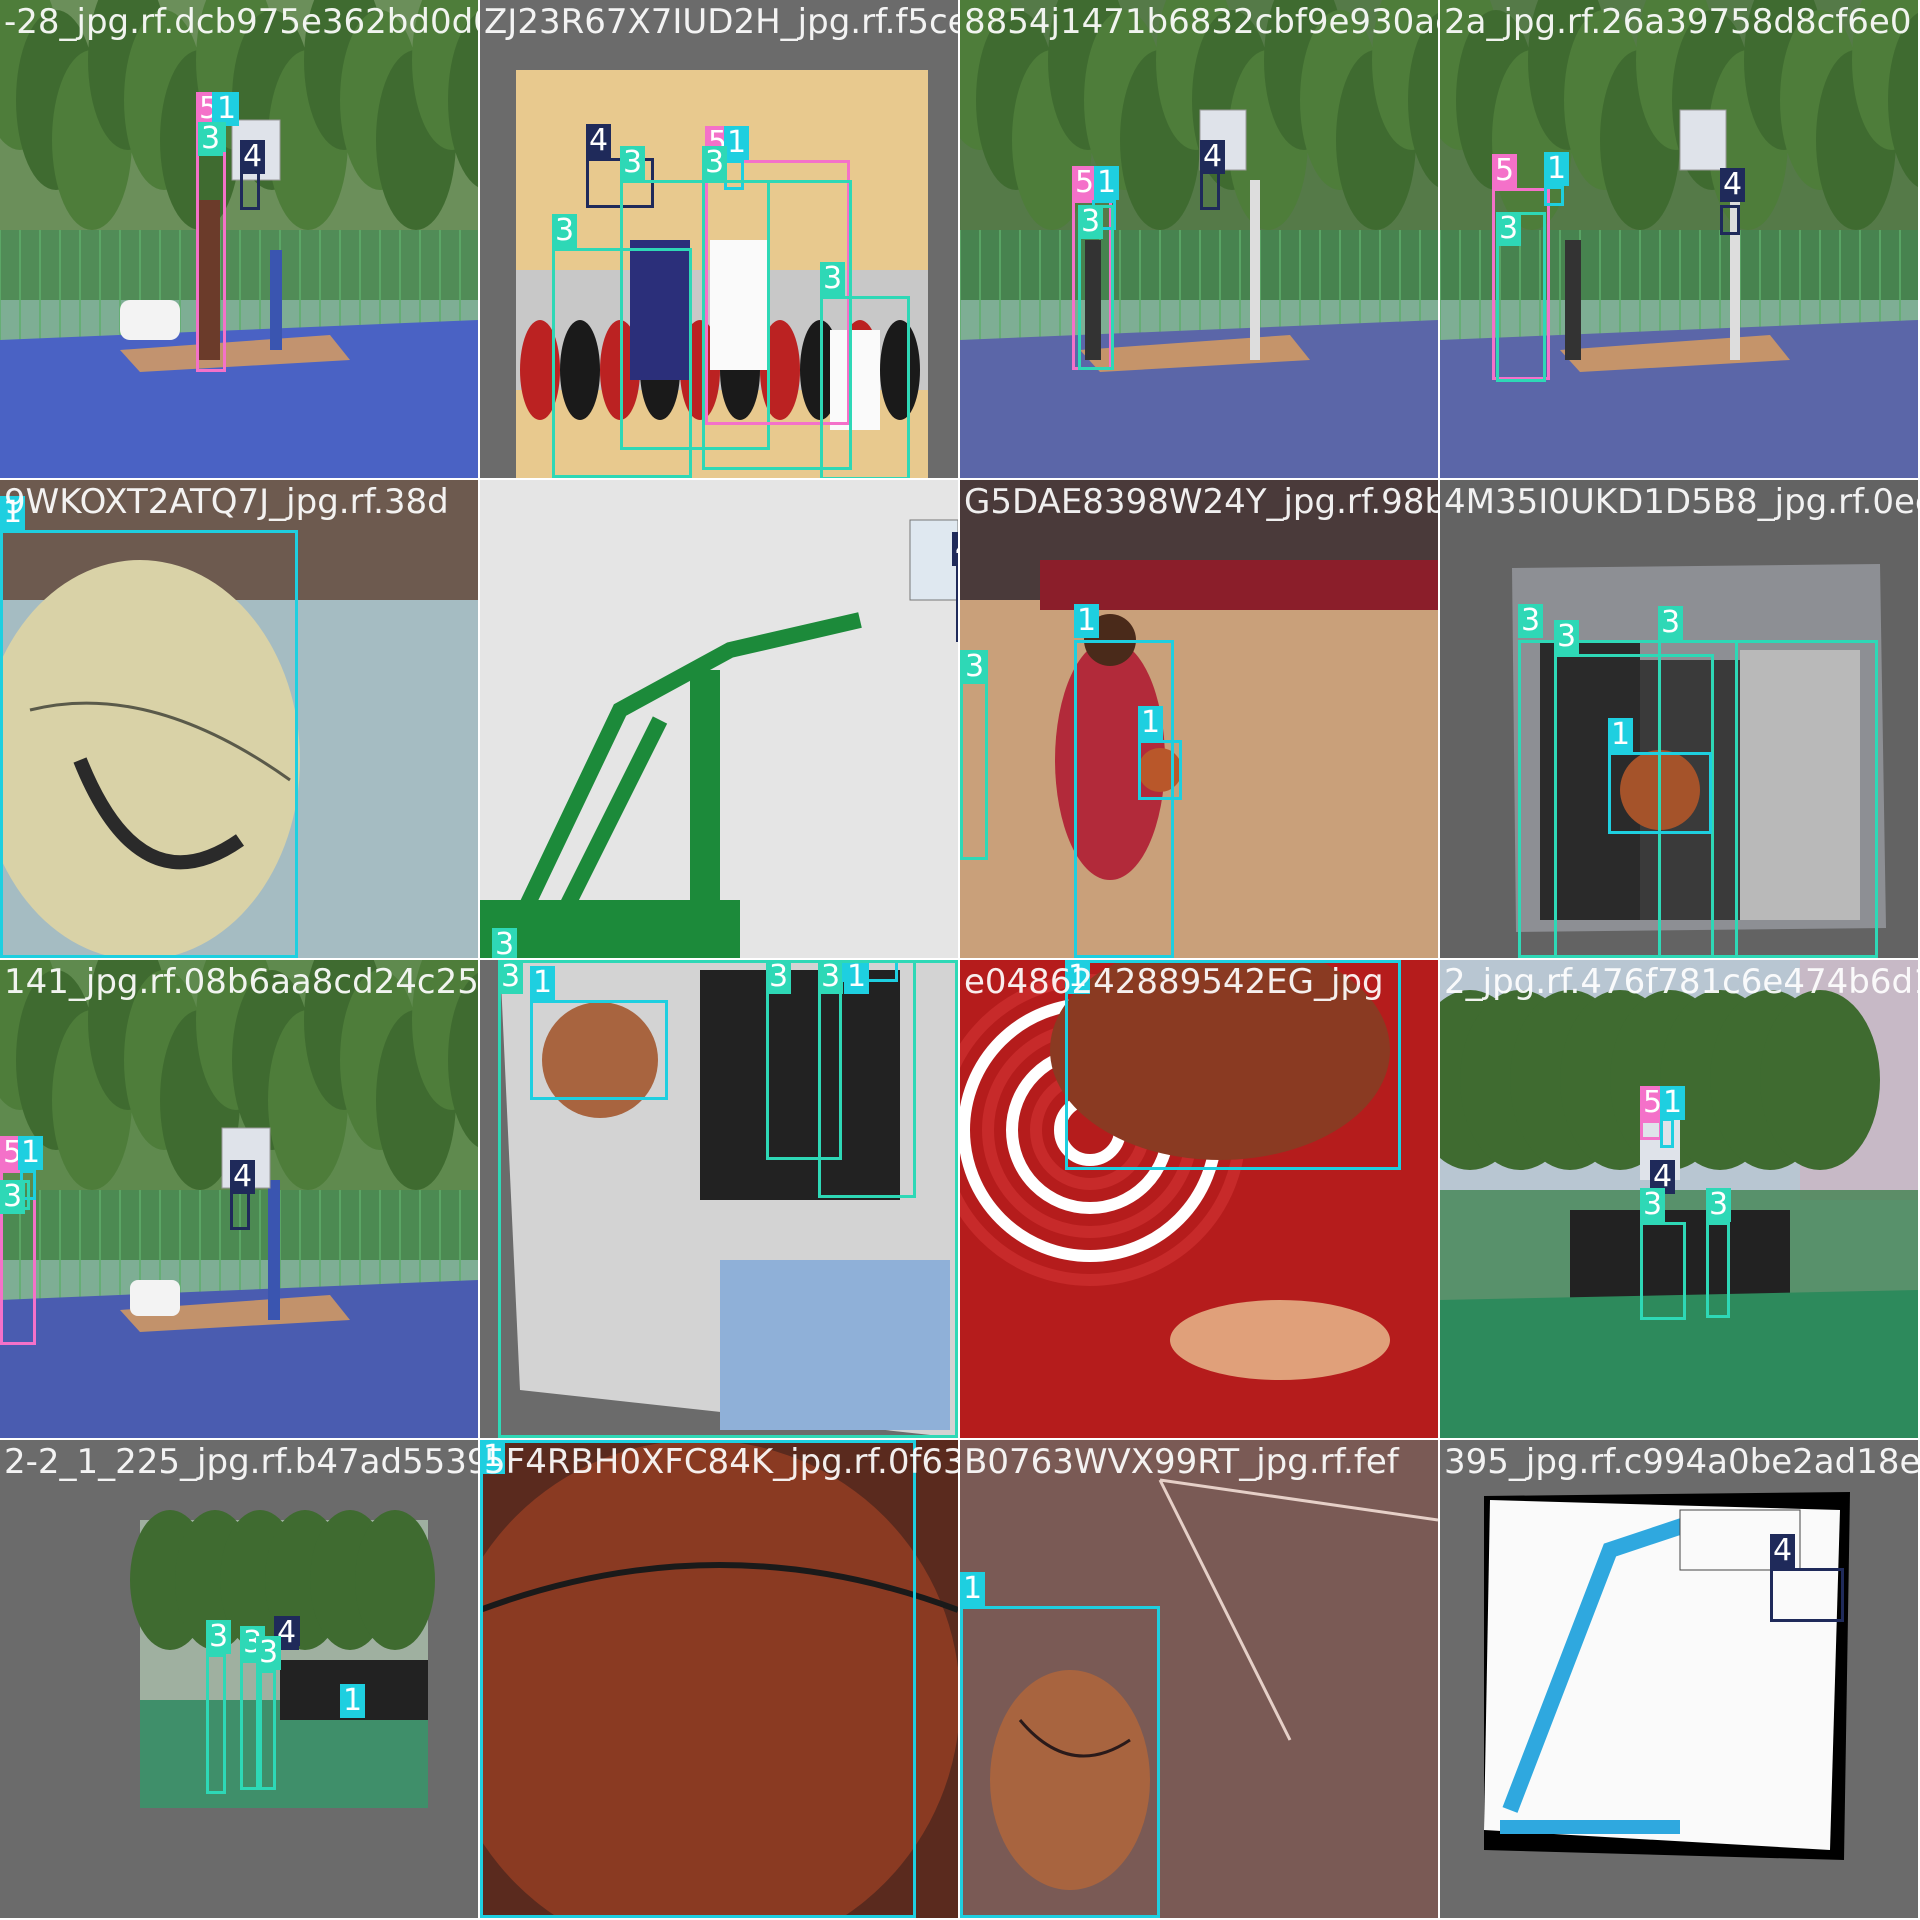 Image resolution: width=1920 pixels, height=1920 pixels. I want to click on mosaic-tile: 4 395_jpg.rf.c994a0be2ad18e, so click(1679, 1679).